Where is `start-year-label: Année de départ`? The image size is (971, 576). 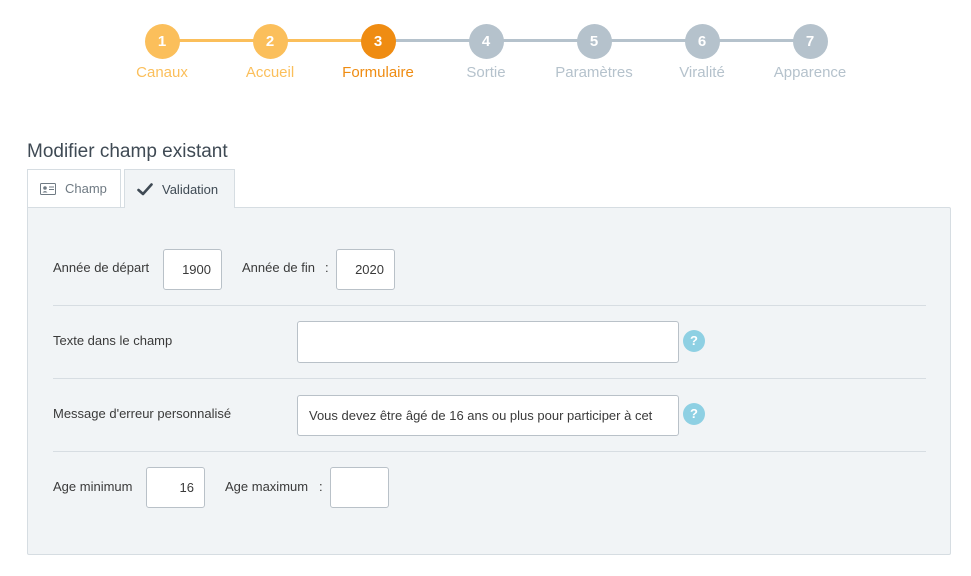 start-year-label: Année de départ is located at coordinates (101, 267).